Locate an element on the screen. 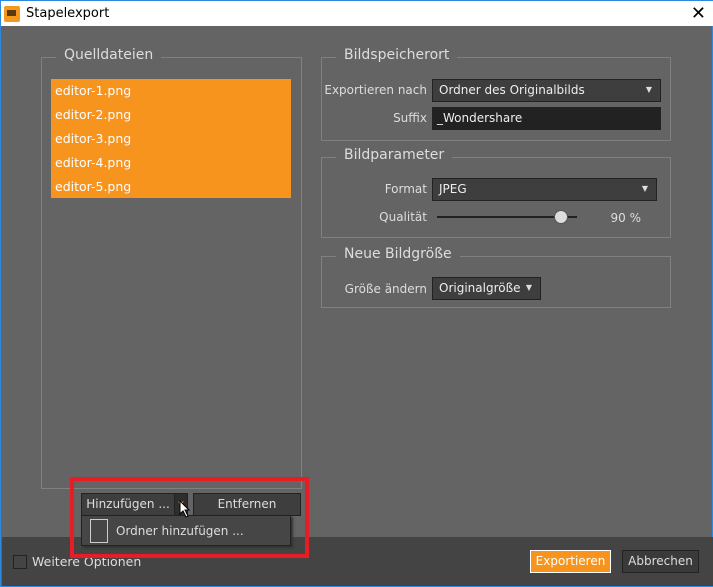 The width and height of the screenshot is (713, 587). more-options-checkbox is located at coordinates (20, 562).